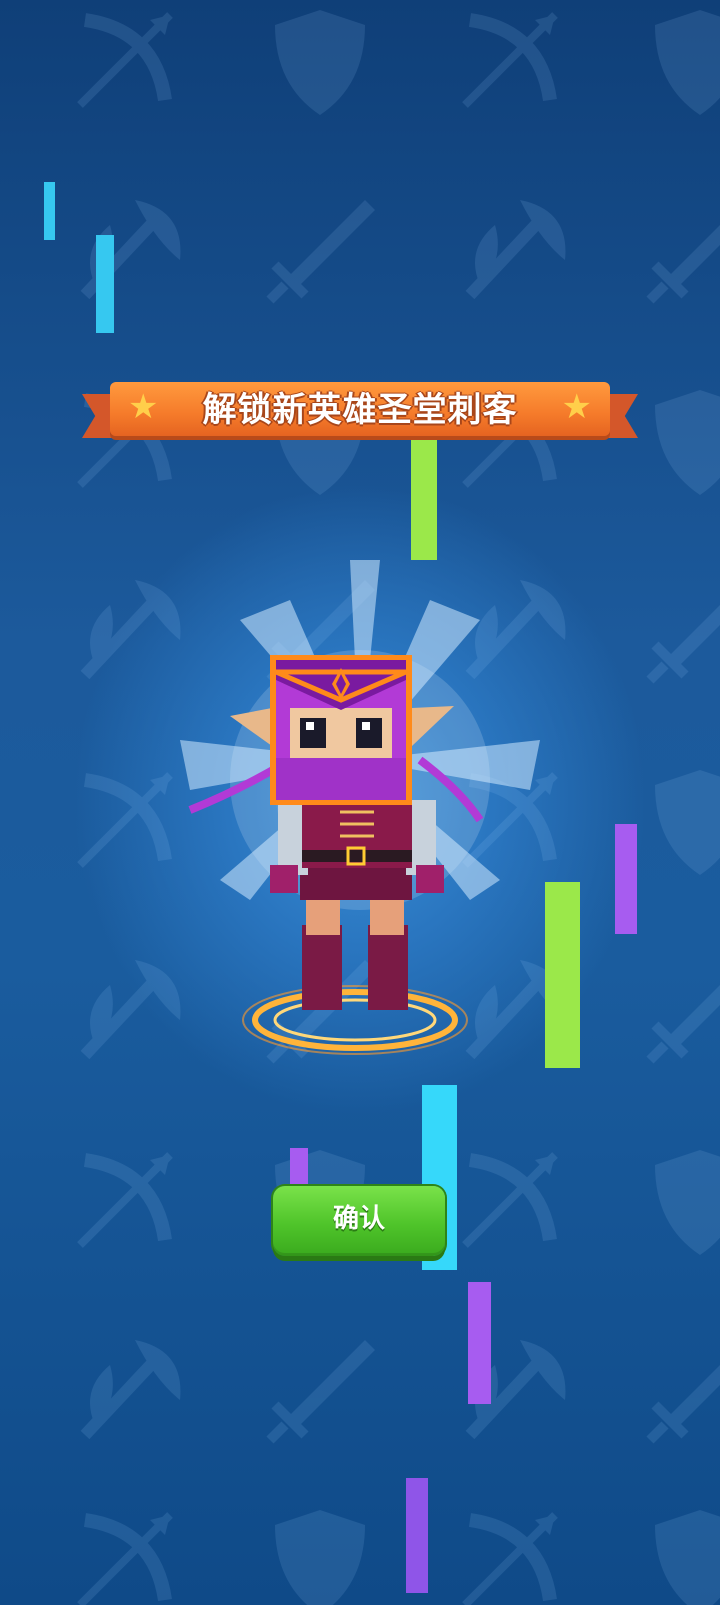 The image size is (720, 1605). I want to click on banner-title: 解锁新英雄圣堂刺客, so click(360, 410).